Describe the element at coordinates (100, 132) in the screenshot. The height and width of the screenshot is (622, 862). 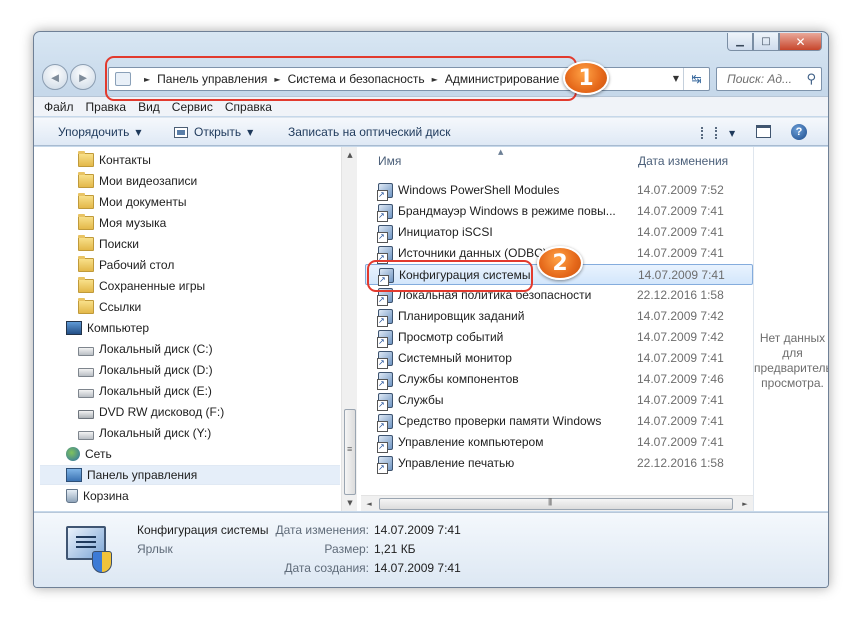
I see `organize-button: Упорядочить ▼` at that location.